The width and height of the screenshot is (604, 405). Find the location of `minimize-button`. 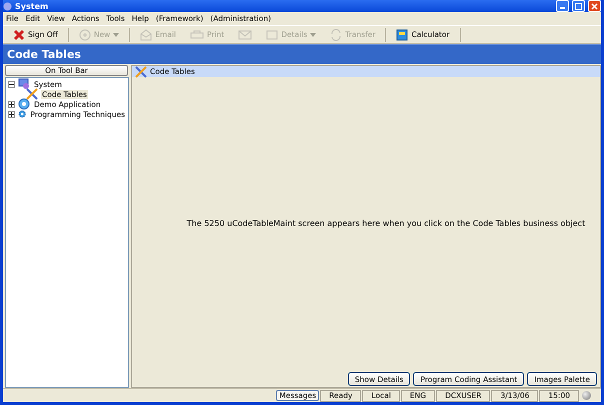

minimize-button is located at coordinates (562, 6).